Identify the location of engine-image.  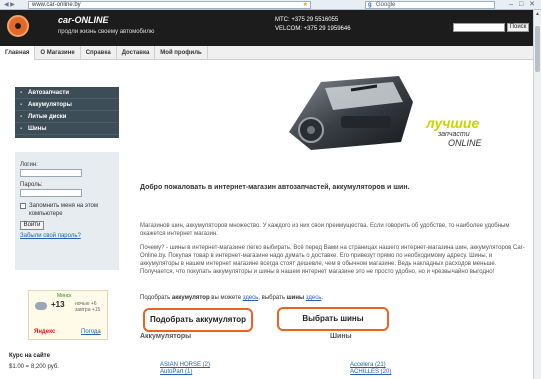
(351, 113).